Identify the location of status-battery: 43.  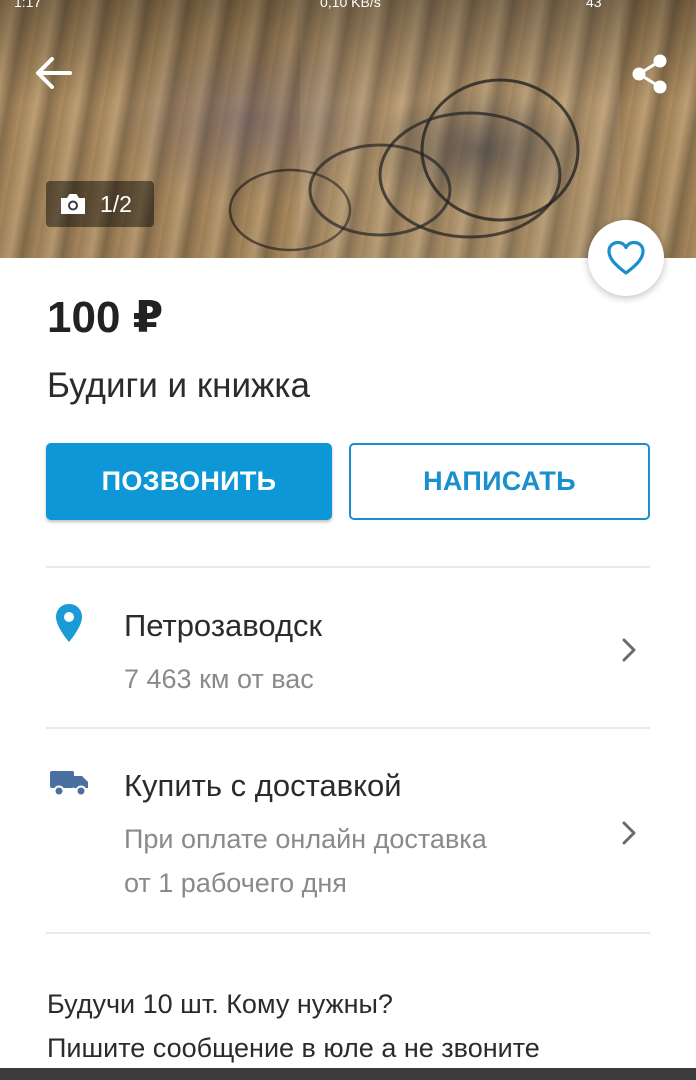
(594, 5).